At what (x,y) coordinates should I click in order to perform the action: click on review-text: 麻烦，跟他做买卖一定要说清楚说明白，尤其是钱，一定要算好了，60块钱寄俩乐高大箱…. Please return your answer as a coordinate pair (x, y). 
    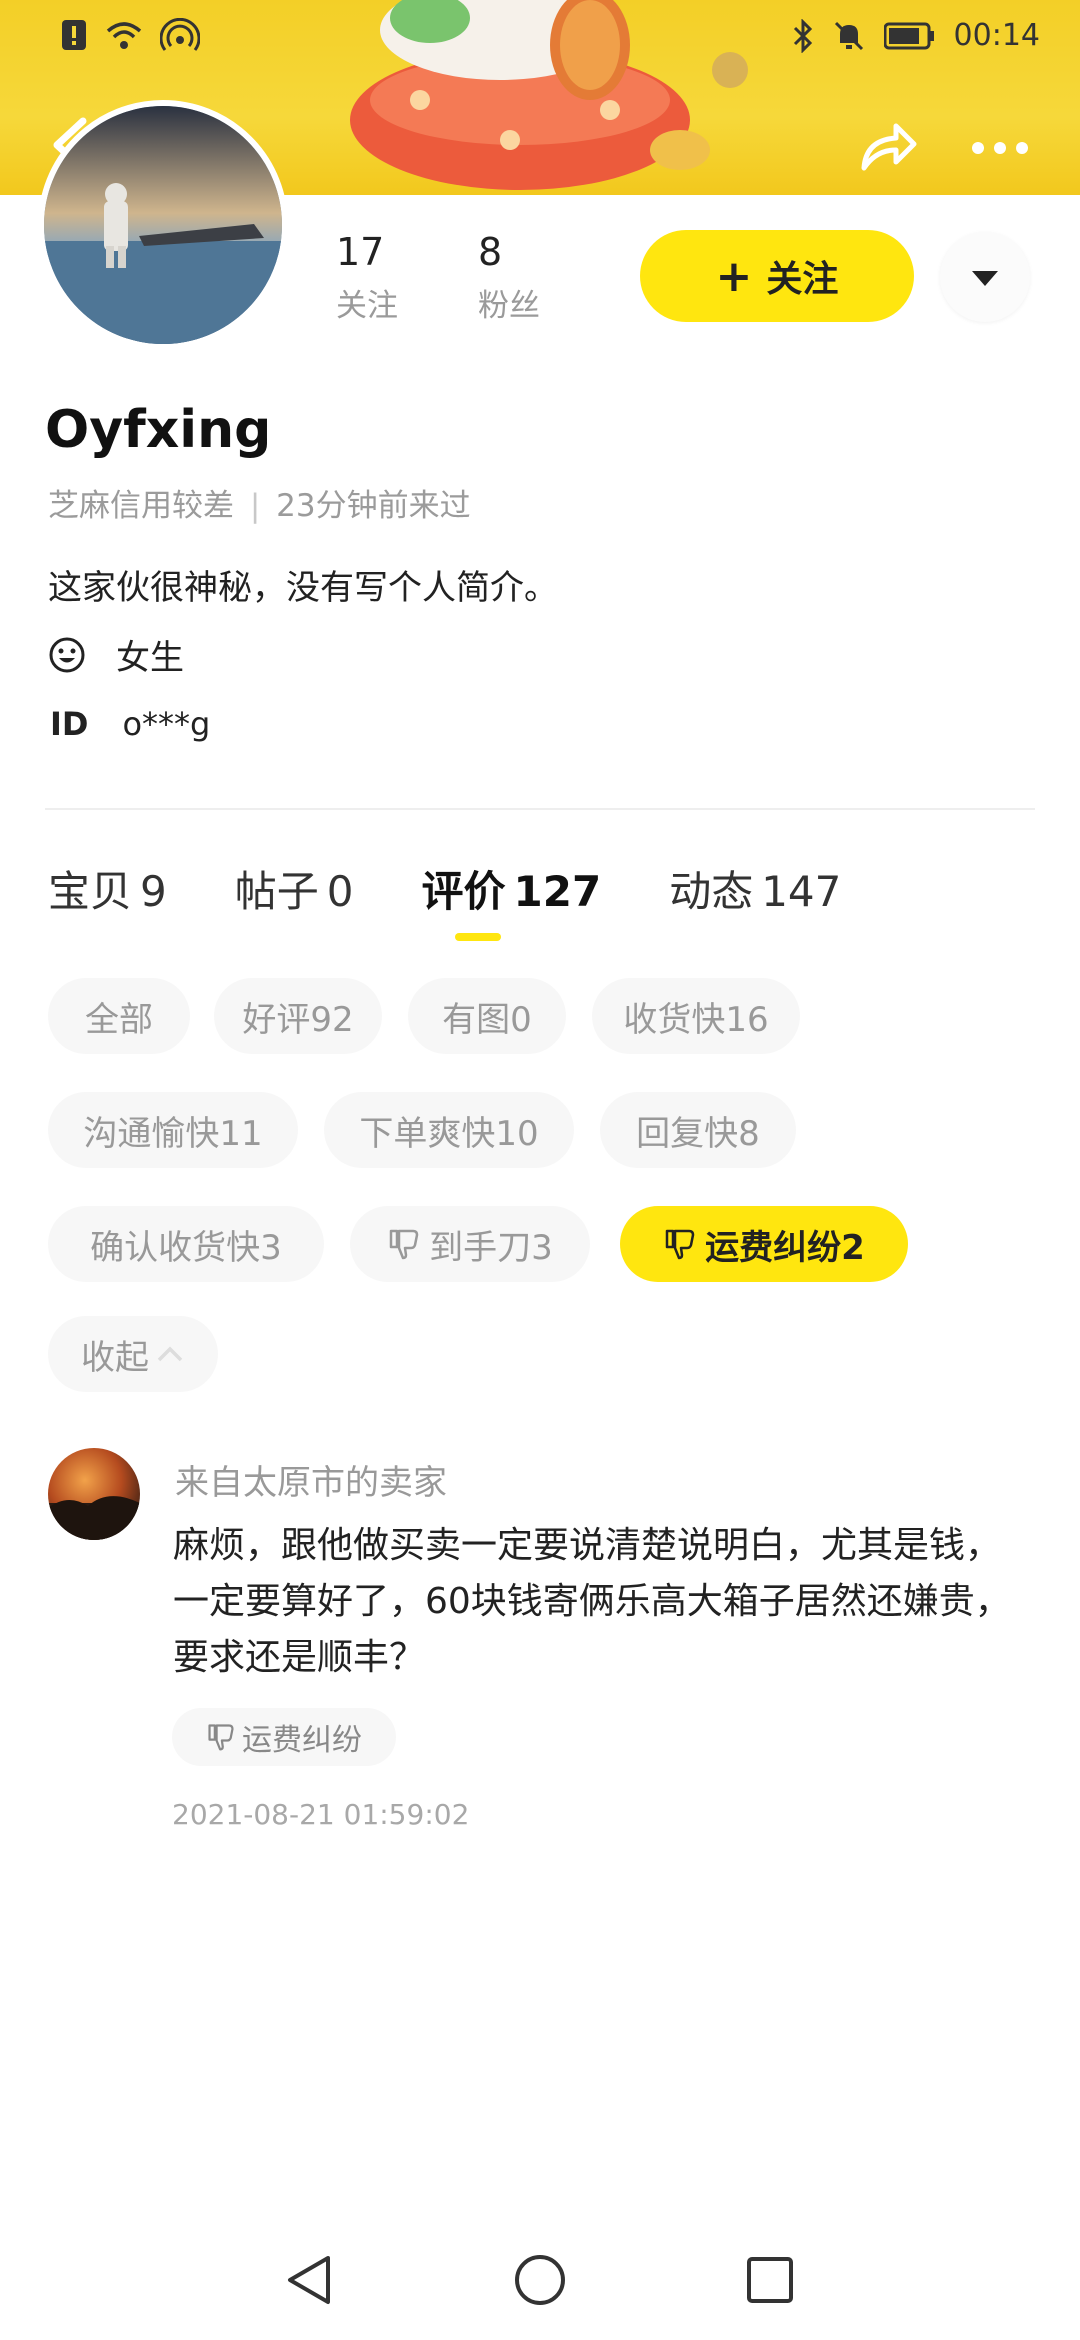
    Looking at the image, I should click on (592, 1601).